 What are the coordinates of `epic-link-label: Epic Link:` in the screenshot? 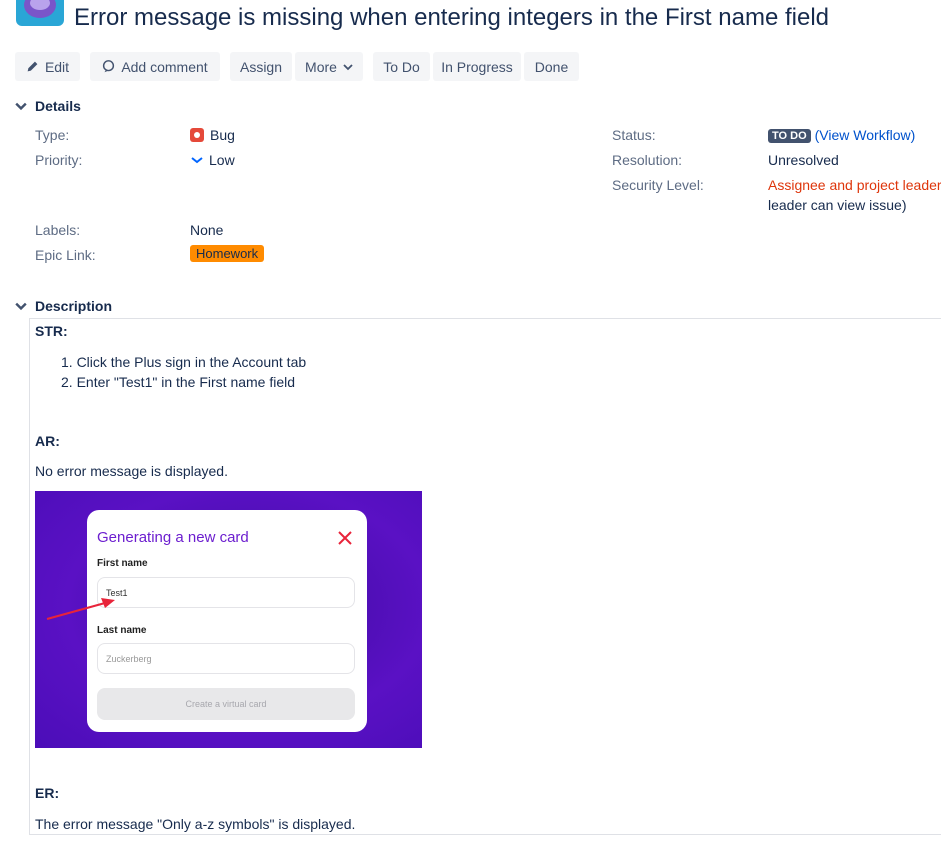 It's located at (65, 255).